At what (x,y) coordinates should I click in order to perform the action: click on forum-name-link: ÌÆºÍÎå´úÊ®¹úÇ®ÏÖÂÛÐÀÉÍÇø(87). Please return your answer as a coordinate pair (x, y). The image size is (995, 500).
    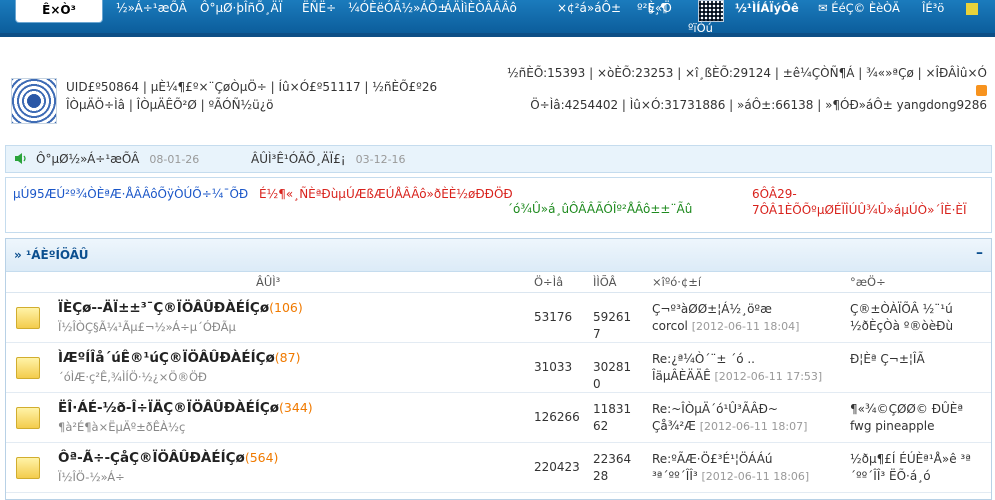
    Looking at the image, I should click on (179, 358).